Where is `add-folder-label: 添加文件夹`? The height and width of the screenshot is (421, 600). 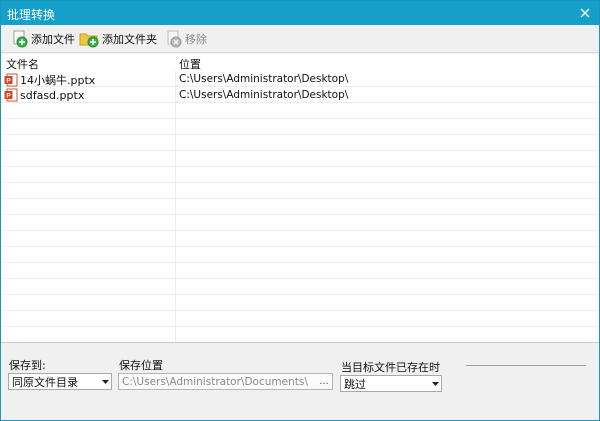 add-folder-label: 添加文件夹 is located at coordinates (129, 39).